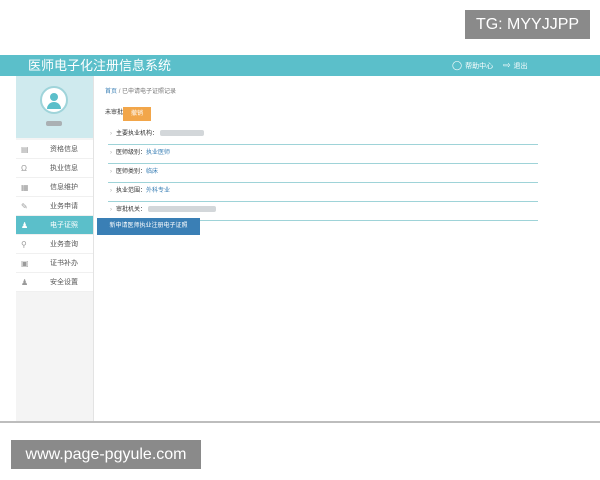  What do you see at coordinates (64, 168) in the screenshot?
I see `sidebar-item-label: 执业信息` at bounding box center [64, 168].